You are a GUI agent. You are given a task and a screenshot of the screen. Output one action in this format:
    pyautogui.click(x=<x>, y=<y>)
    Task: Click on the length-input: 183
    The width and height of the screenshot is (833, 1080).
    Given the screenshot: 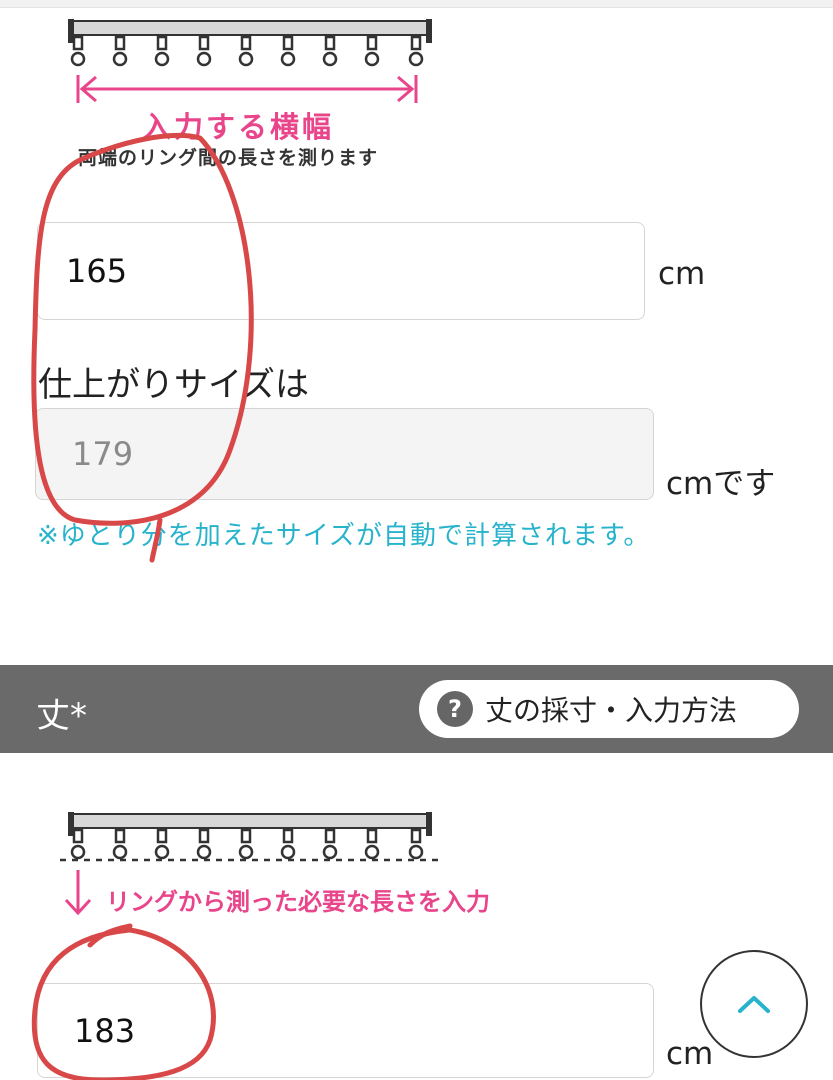 What is the action you would take?
    pyautogui.click(x=345, y=1030)
    